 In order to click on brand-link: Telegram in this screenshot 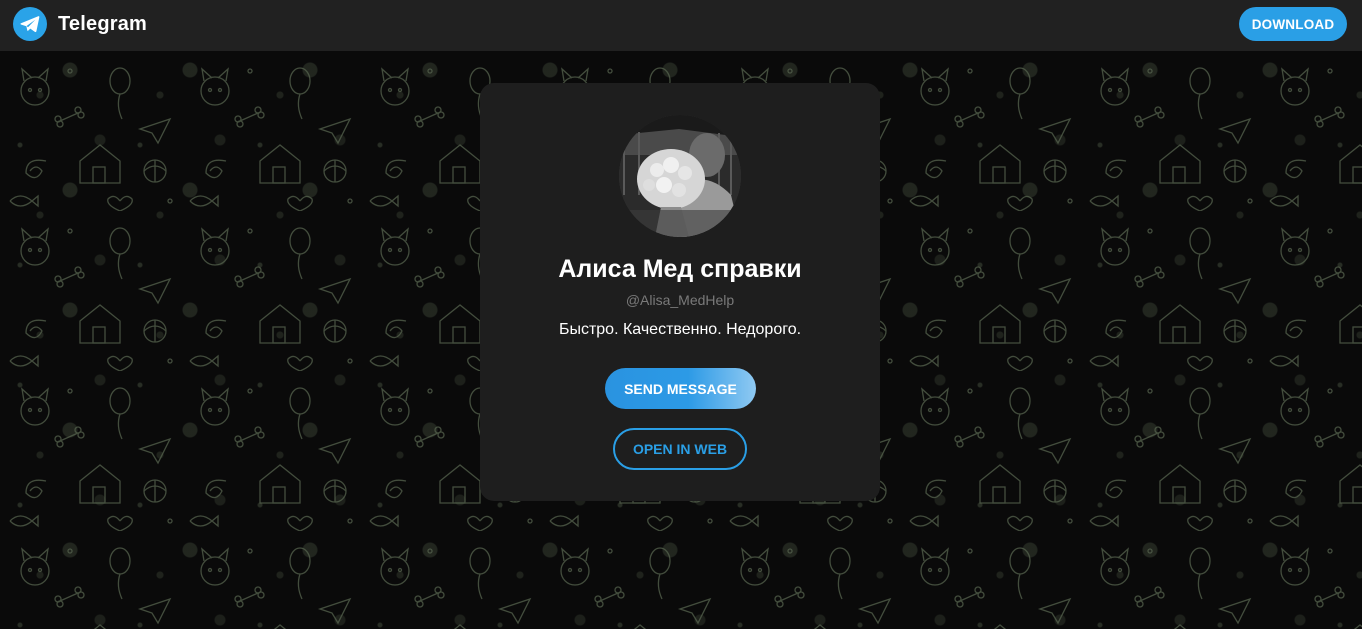, I will do `click(80, 24)`.